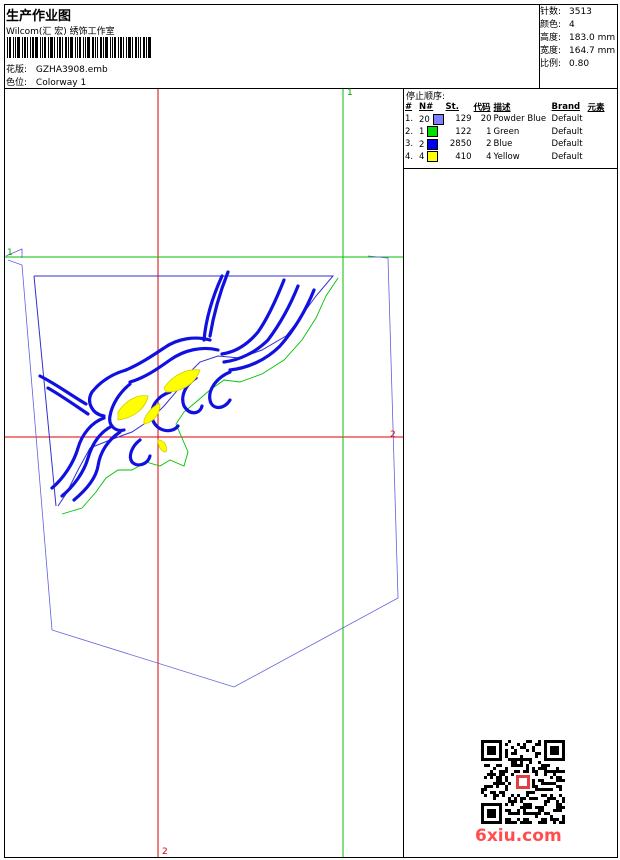 Image resolution: width=620 pixels, height=860 pixels. Describe the element at coordinates (350, 93) in the screenshot. I see `axis-label-v1: 1` at that location.